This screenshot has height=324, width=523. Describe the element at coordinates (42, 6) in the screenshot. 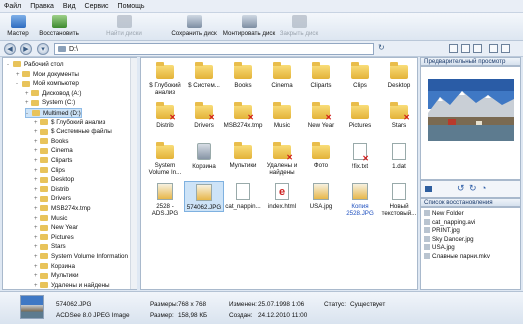

I see `menu-edit: Правка` at that location.